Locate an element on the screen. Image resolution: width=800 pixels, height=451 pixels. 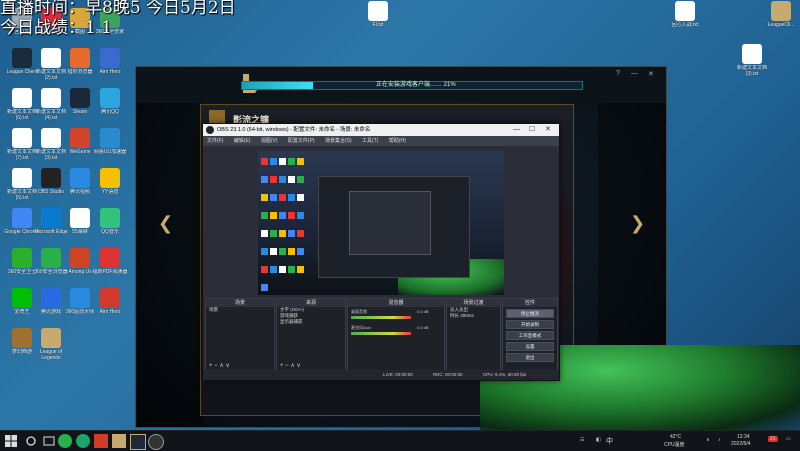
menu-view: 视图(V) is located at coordinates (269, 141).